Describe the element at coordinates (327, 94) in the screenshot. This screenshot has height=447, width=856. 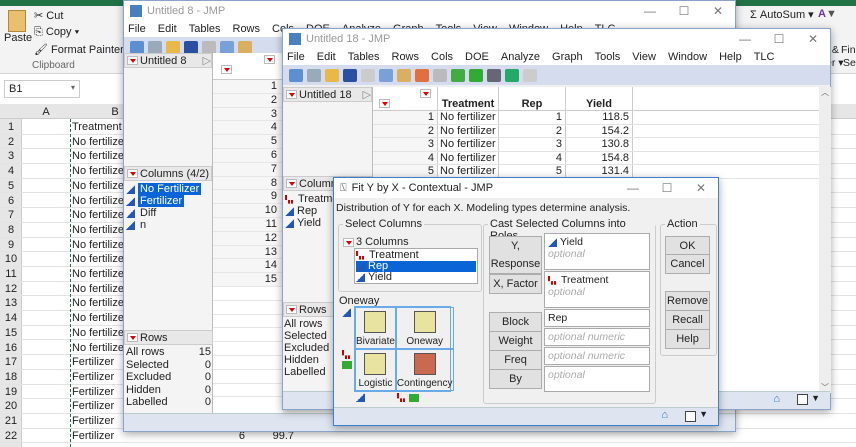
I see `table-name-header: Untitled 18 ▷` at that location.